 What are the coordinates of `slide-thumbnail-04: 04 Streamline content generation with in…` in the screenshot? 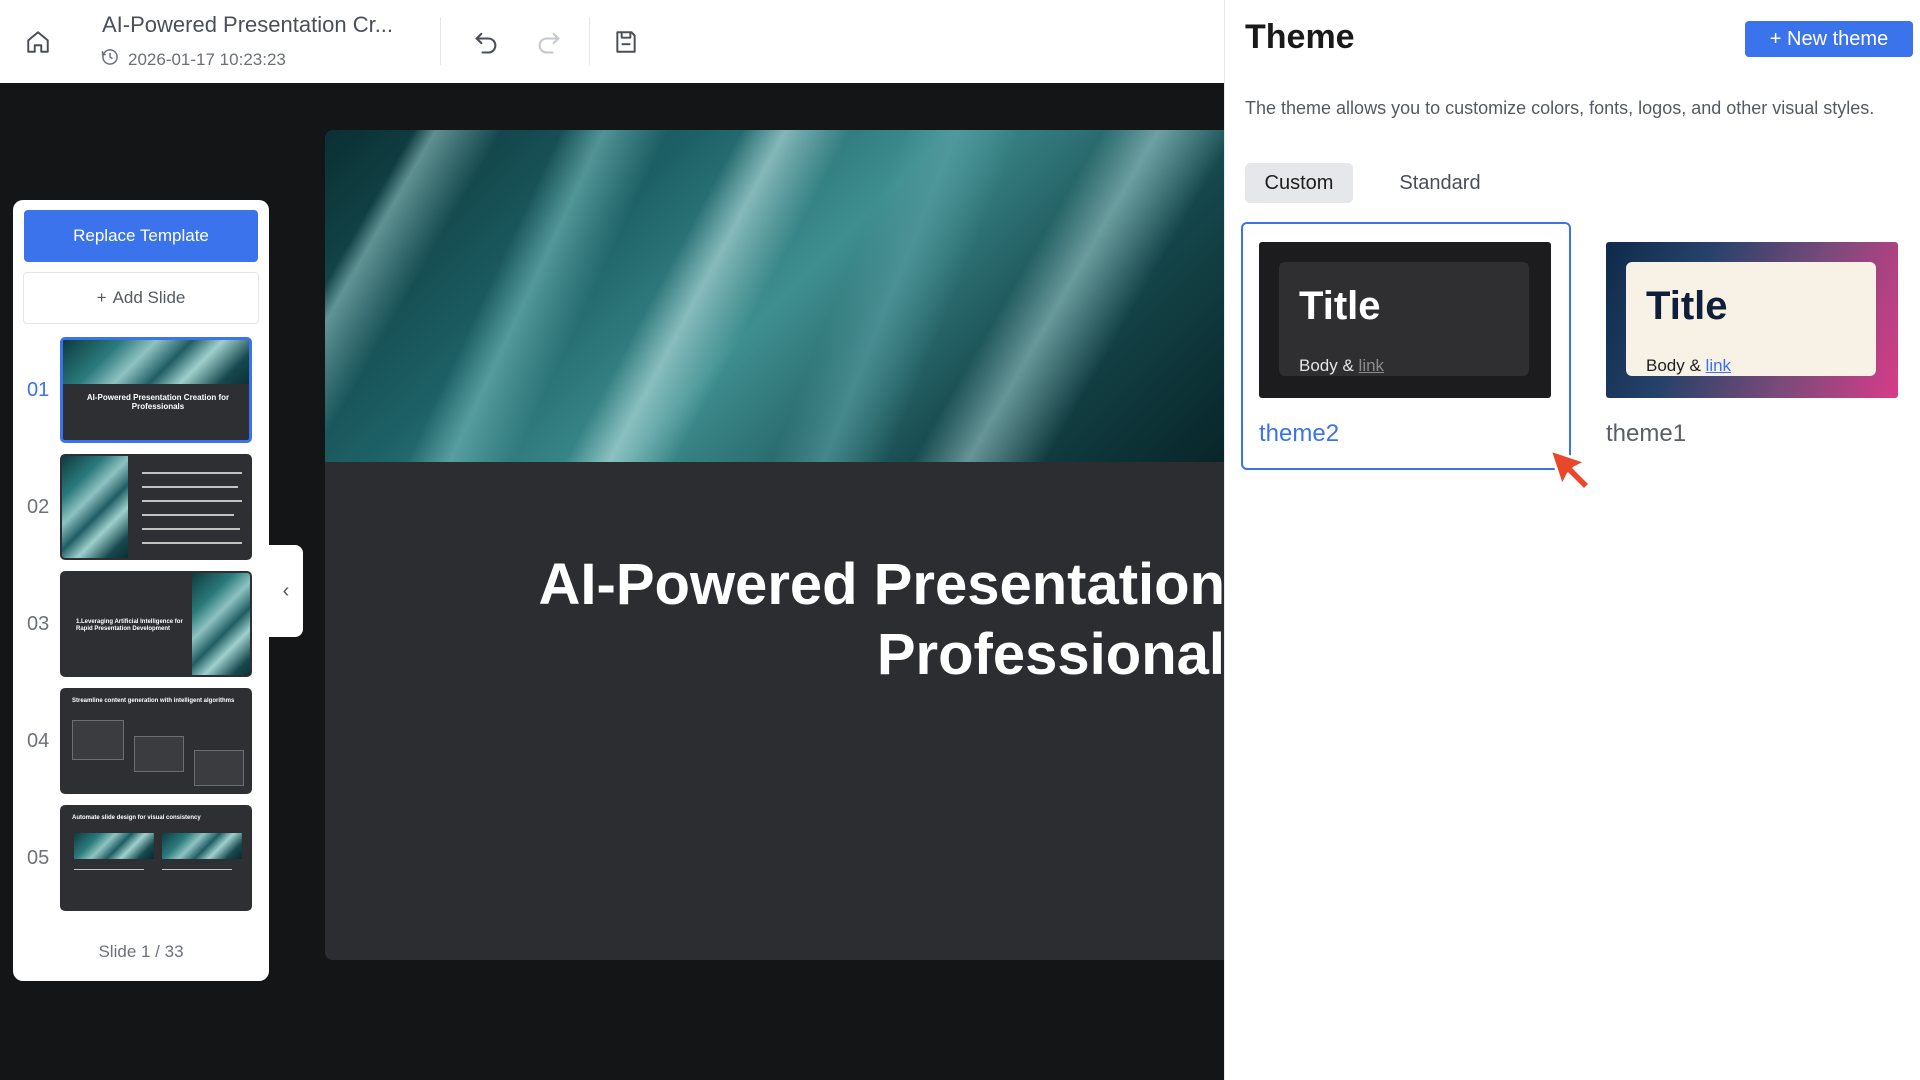 It's located at (141, 742).